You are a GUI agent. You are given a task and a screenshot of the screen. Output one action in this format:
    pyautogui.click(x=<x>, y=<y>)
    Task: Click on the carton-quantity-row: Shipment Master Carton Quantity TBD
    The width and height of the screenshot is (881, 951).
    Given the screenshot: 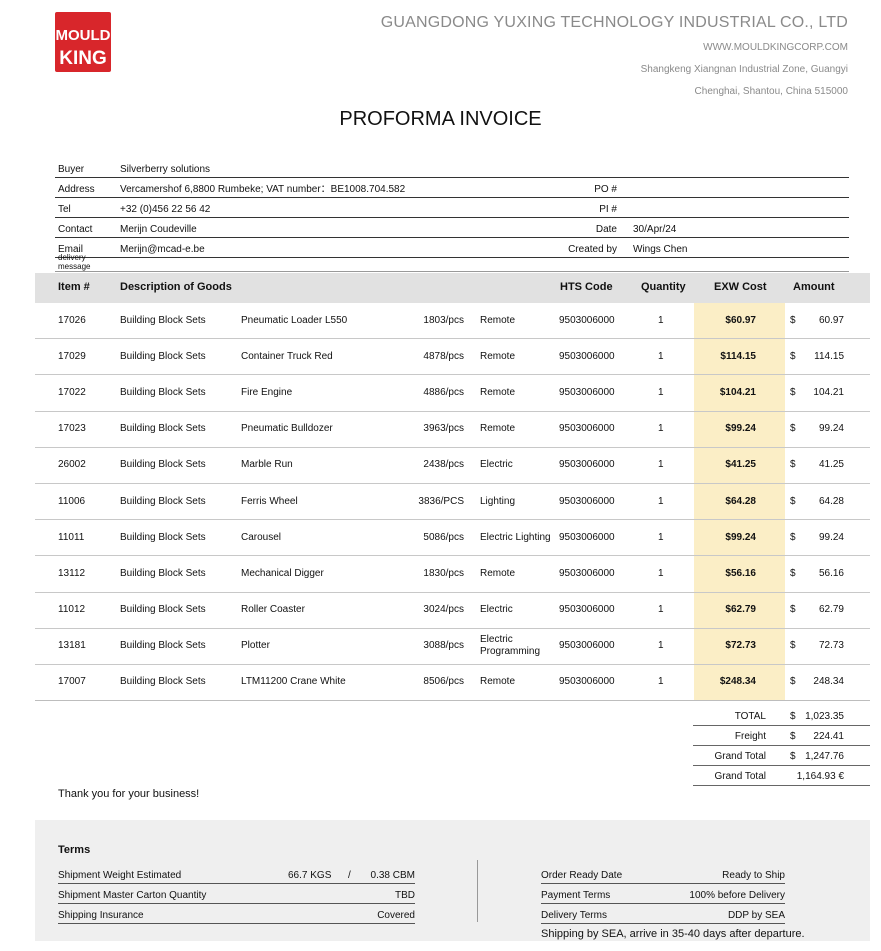 What is the action you would take?
    pyautogui.click(x=236, y=894)
    